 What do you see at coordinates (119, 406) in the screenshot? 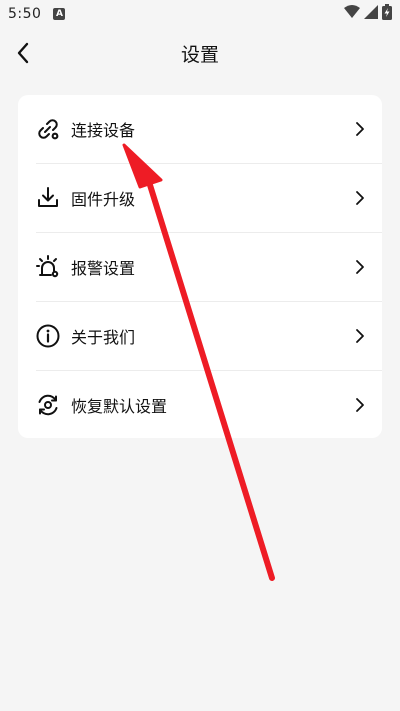
I see `settings-item-label: 恢复默认设置` at bounding box center [119, 406].